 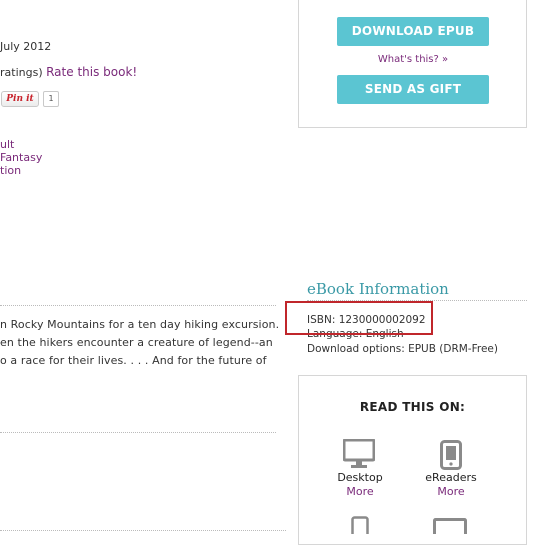 I want to click on desktop-more-link: More, so click(x=360, y=491).